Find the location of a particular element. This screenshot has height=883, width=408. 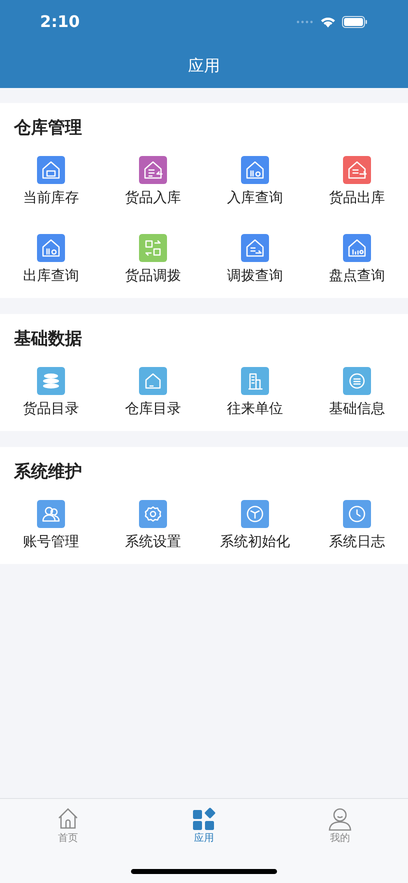

app-label: 货品入库 is located at coordinates (153, 198).